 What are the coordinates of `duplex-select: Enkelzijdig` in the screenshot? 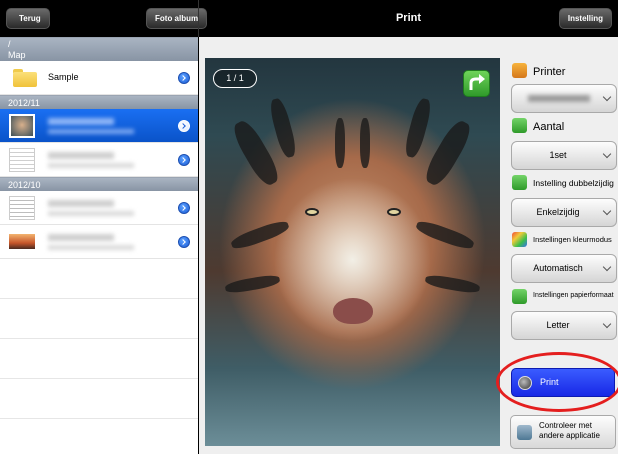 It's located at (564, 212).